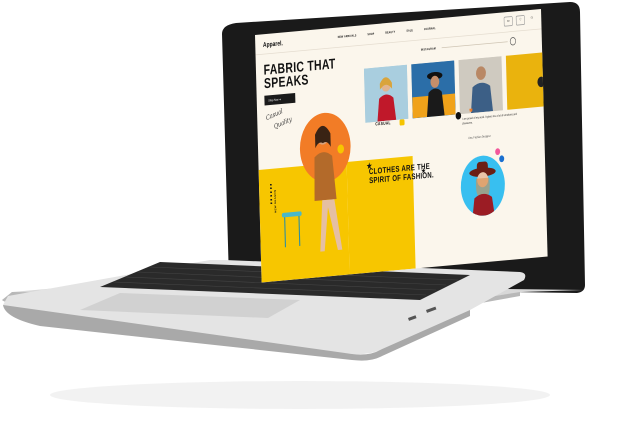 The image size is (619, 440). I want to click on testimonial-author: Ana, Fashion Designer, so click(479, 136).